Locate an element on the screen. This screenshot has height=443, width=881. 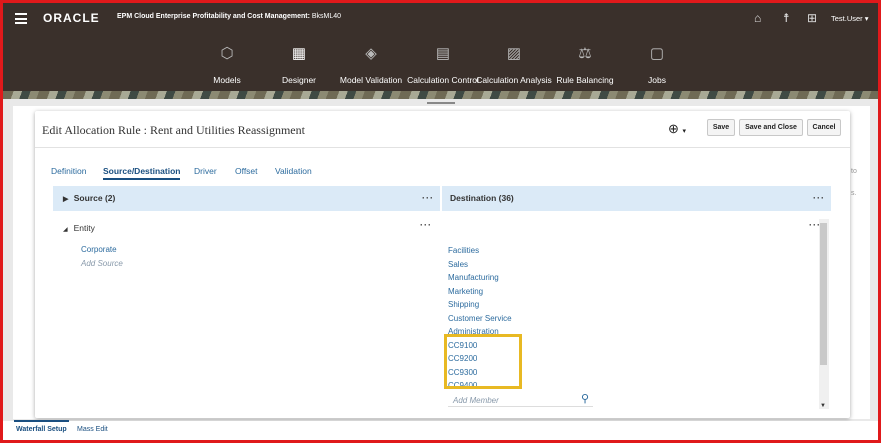
app-name: BksML40 is located at coordinates (326, 16).